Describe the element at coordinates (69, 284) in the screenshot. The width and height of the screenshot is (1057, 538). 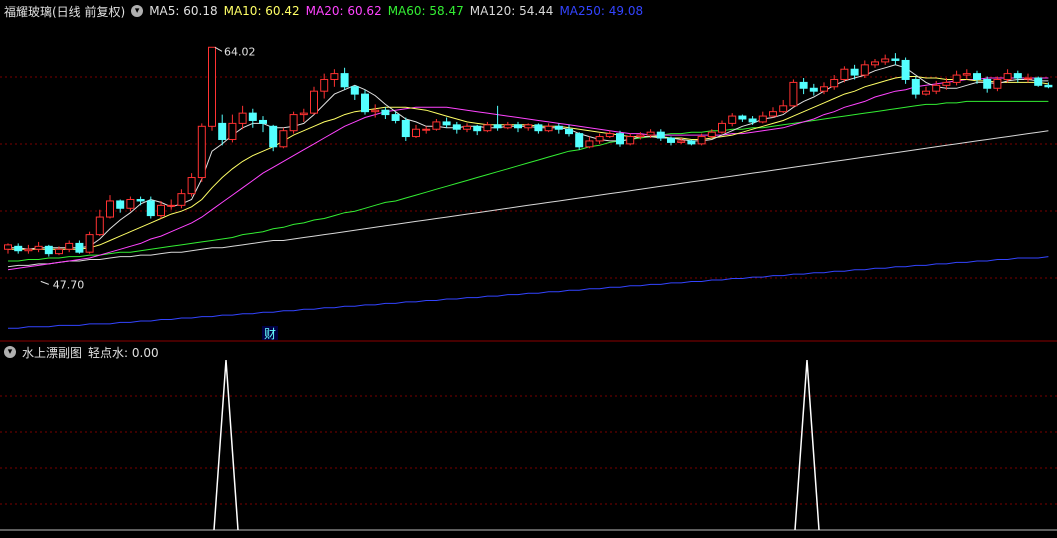
I see `low-marker-label: 47.70` at that location.